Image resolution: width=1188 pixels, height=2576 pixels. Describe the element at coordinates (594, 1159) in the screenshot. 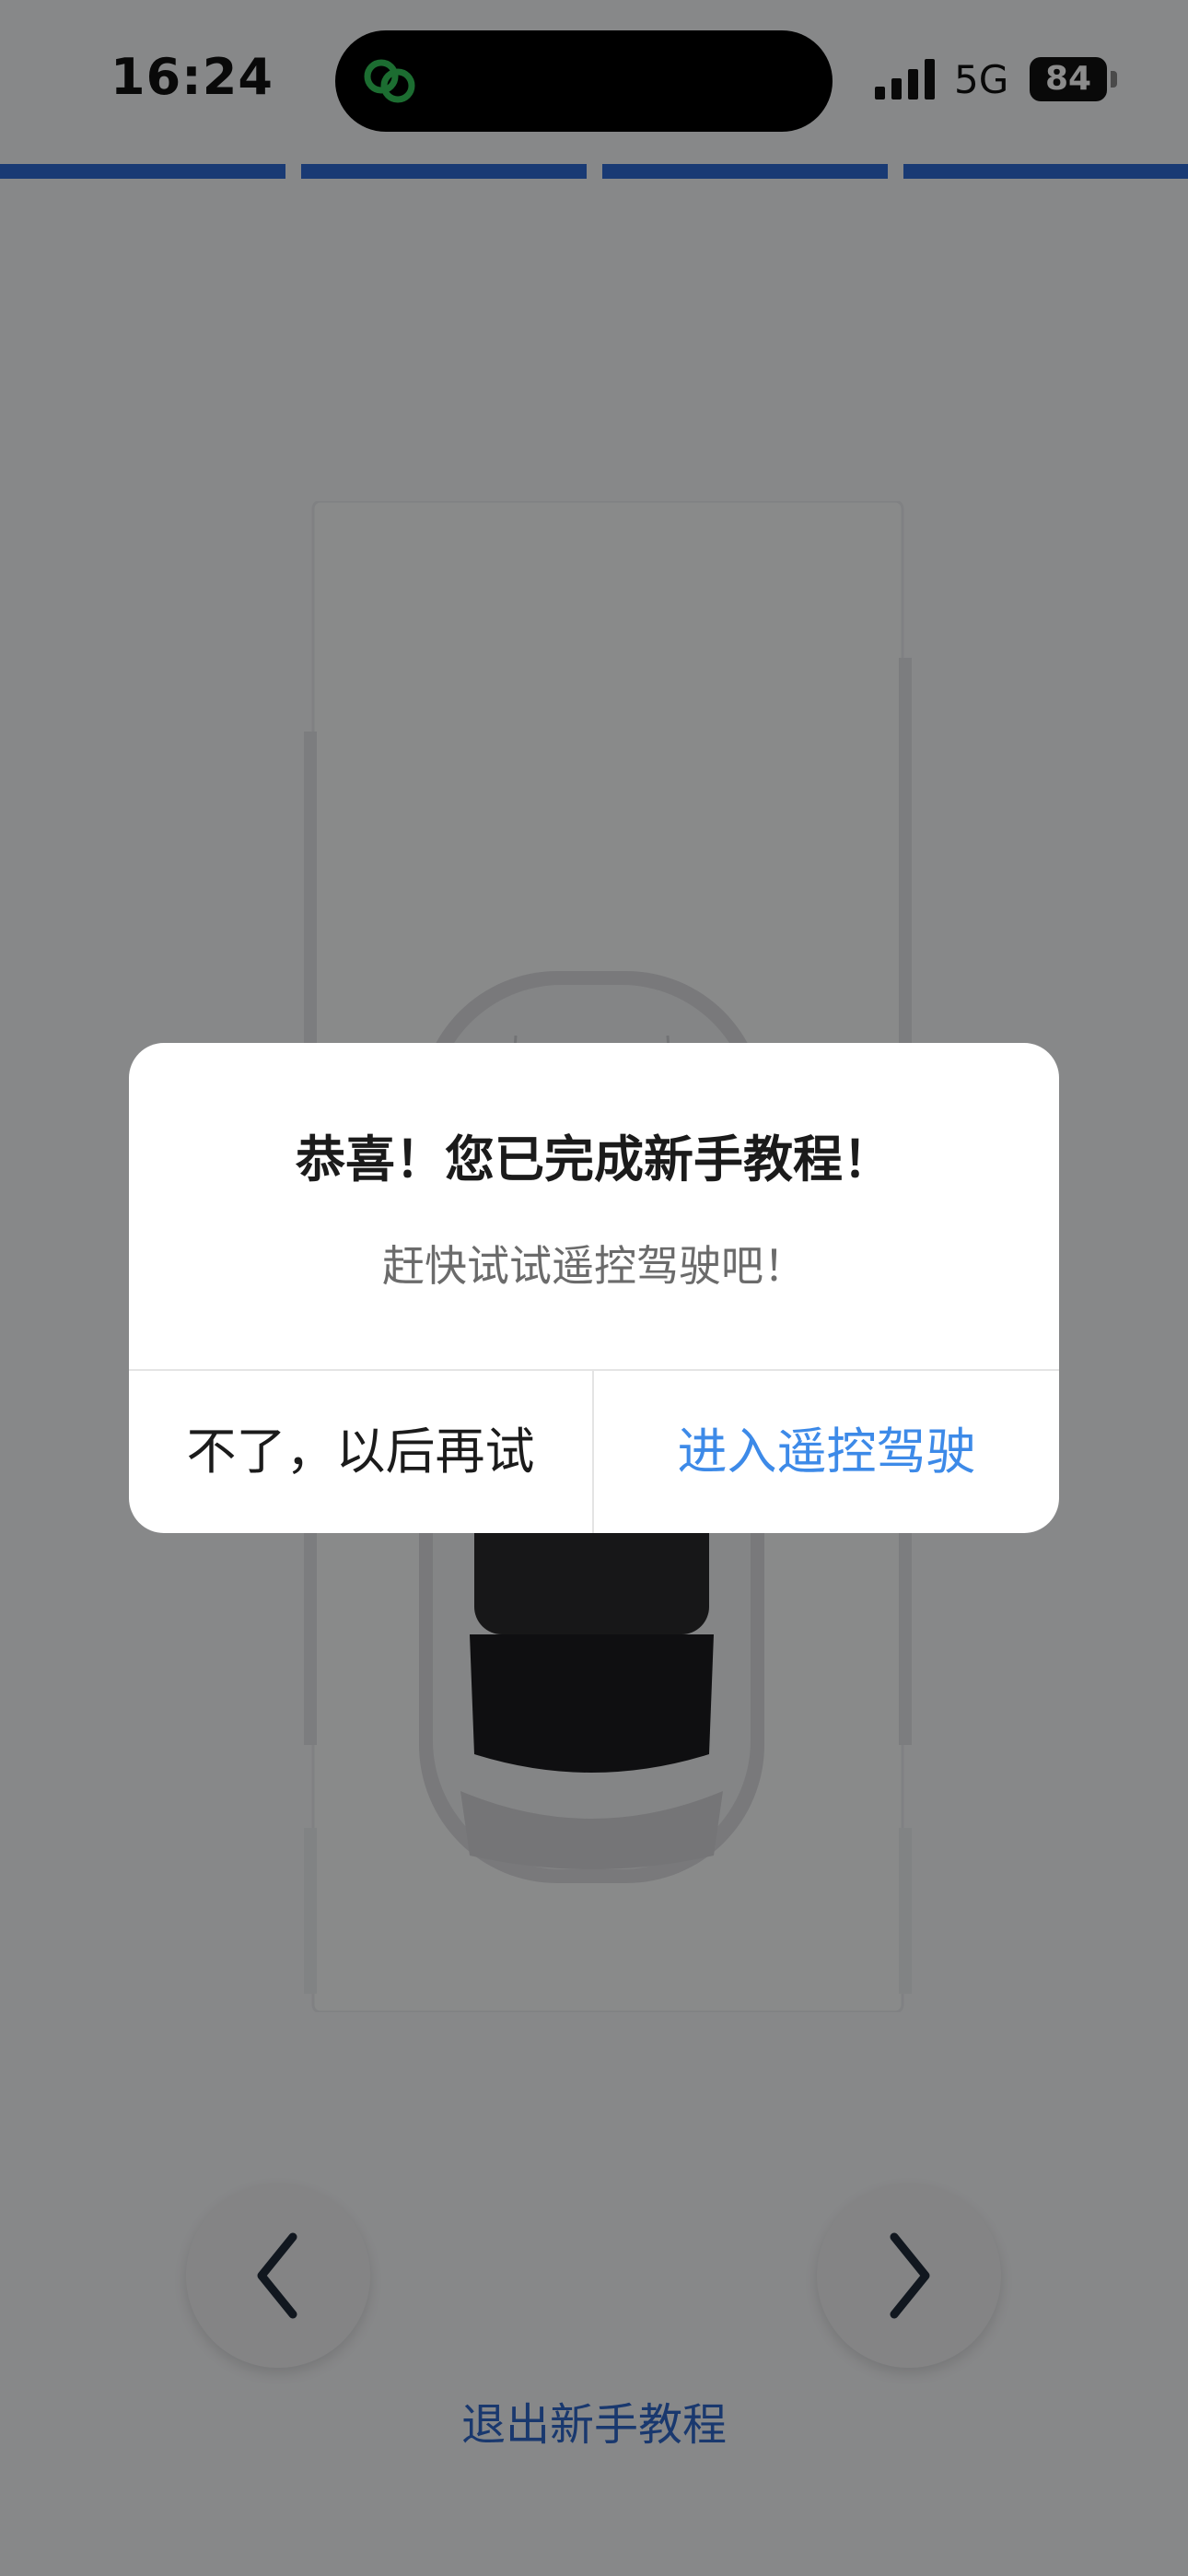

I see `dialog-title: 恭喜！您已完成新手教程！` at that location.